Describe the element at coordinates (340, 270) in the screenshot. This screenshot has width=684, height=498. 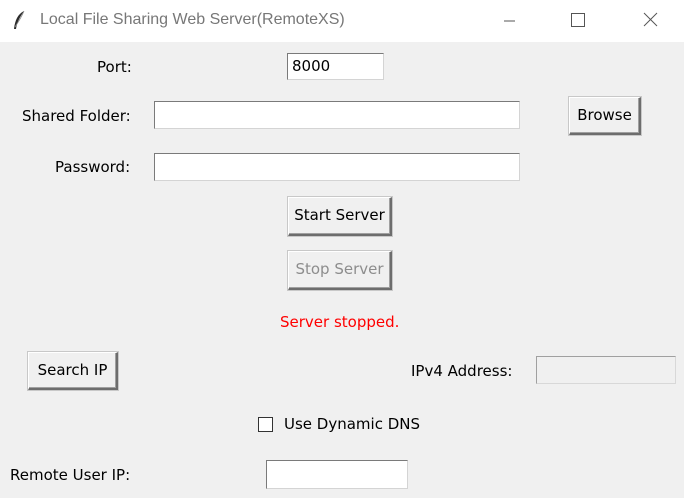
I see `stop-server-button: Stop Server` at that location.